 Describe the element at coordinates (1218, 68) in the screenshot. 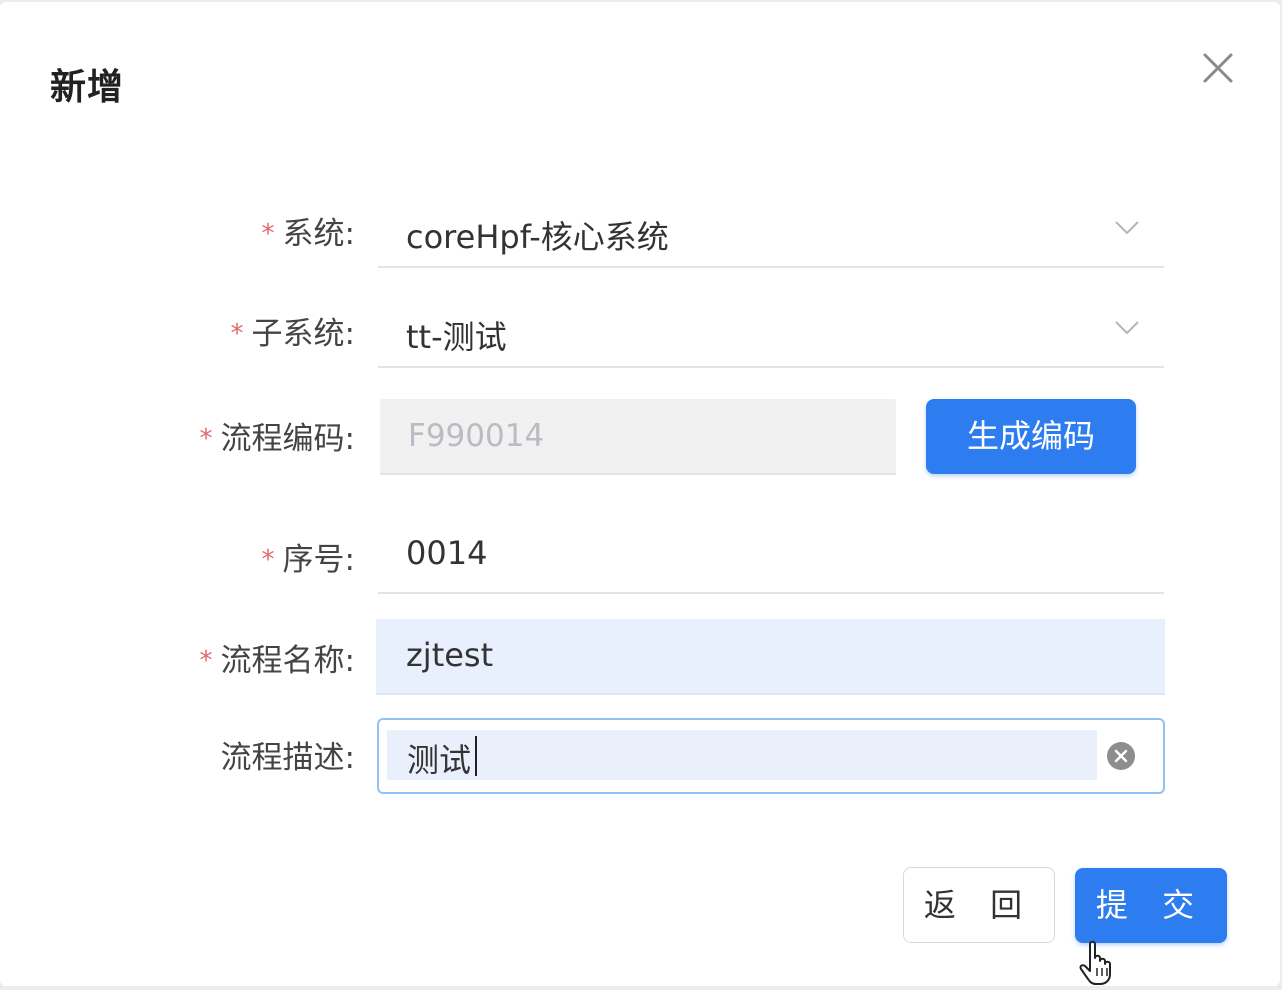

I see `close-icon` at that location.